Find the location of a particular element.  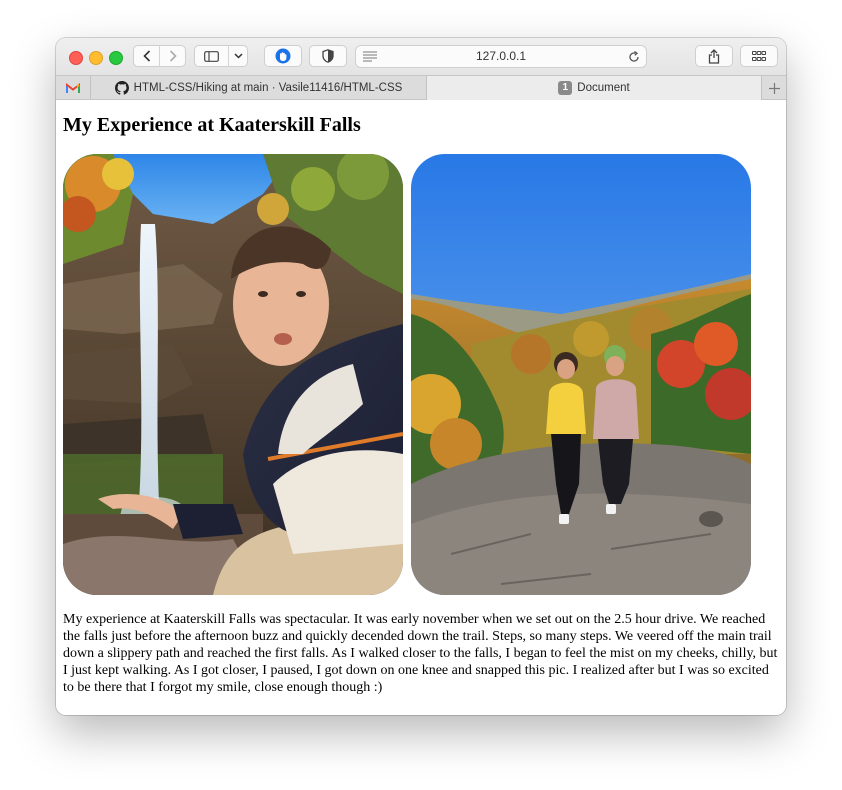

browser-toolbar: 127.0.0.1 is located at coordinates (421, 56).